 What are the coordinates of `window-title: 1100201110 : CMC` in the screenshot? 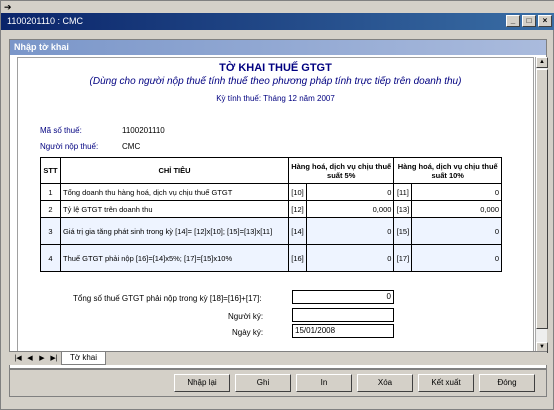 It's located at (45, 21).